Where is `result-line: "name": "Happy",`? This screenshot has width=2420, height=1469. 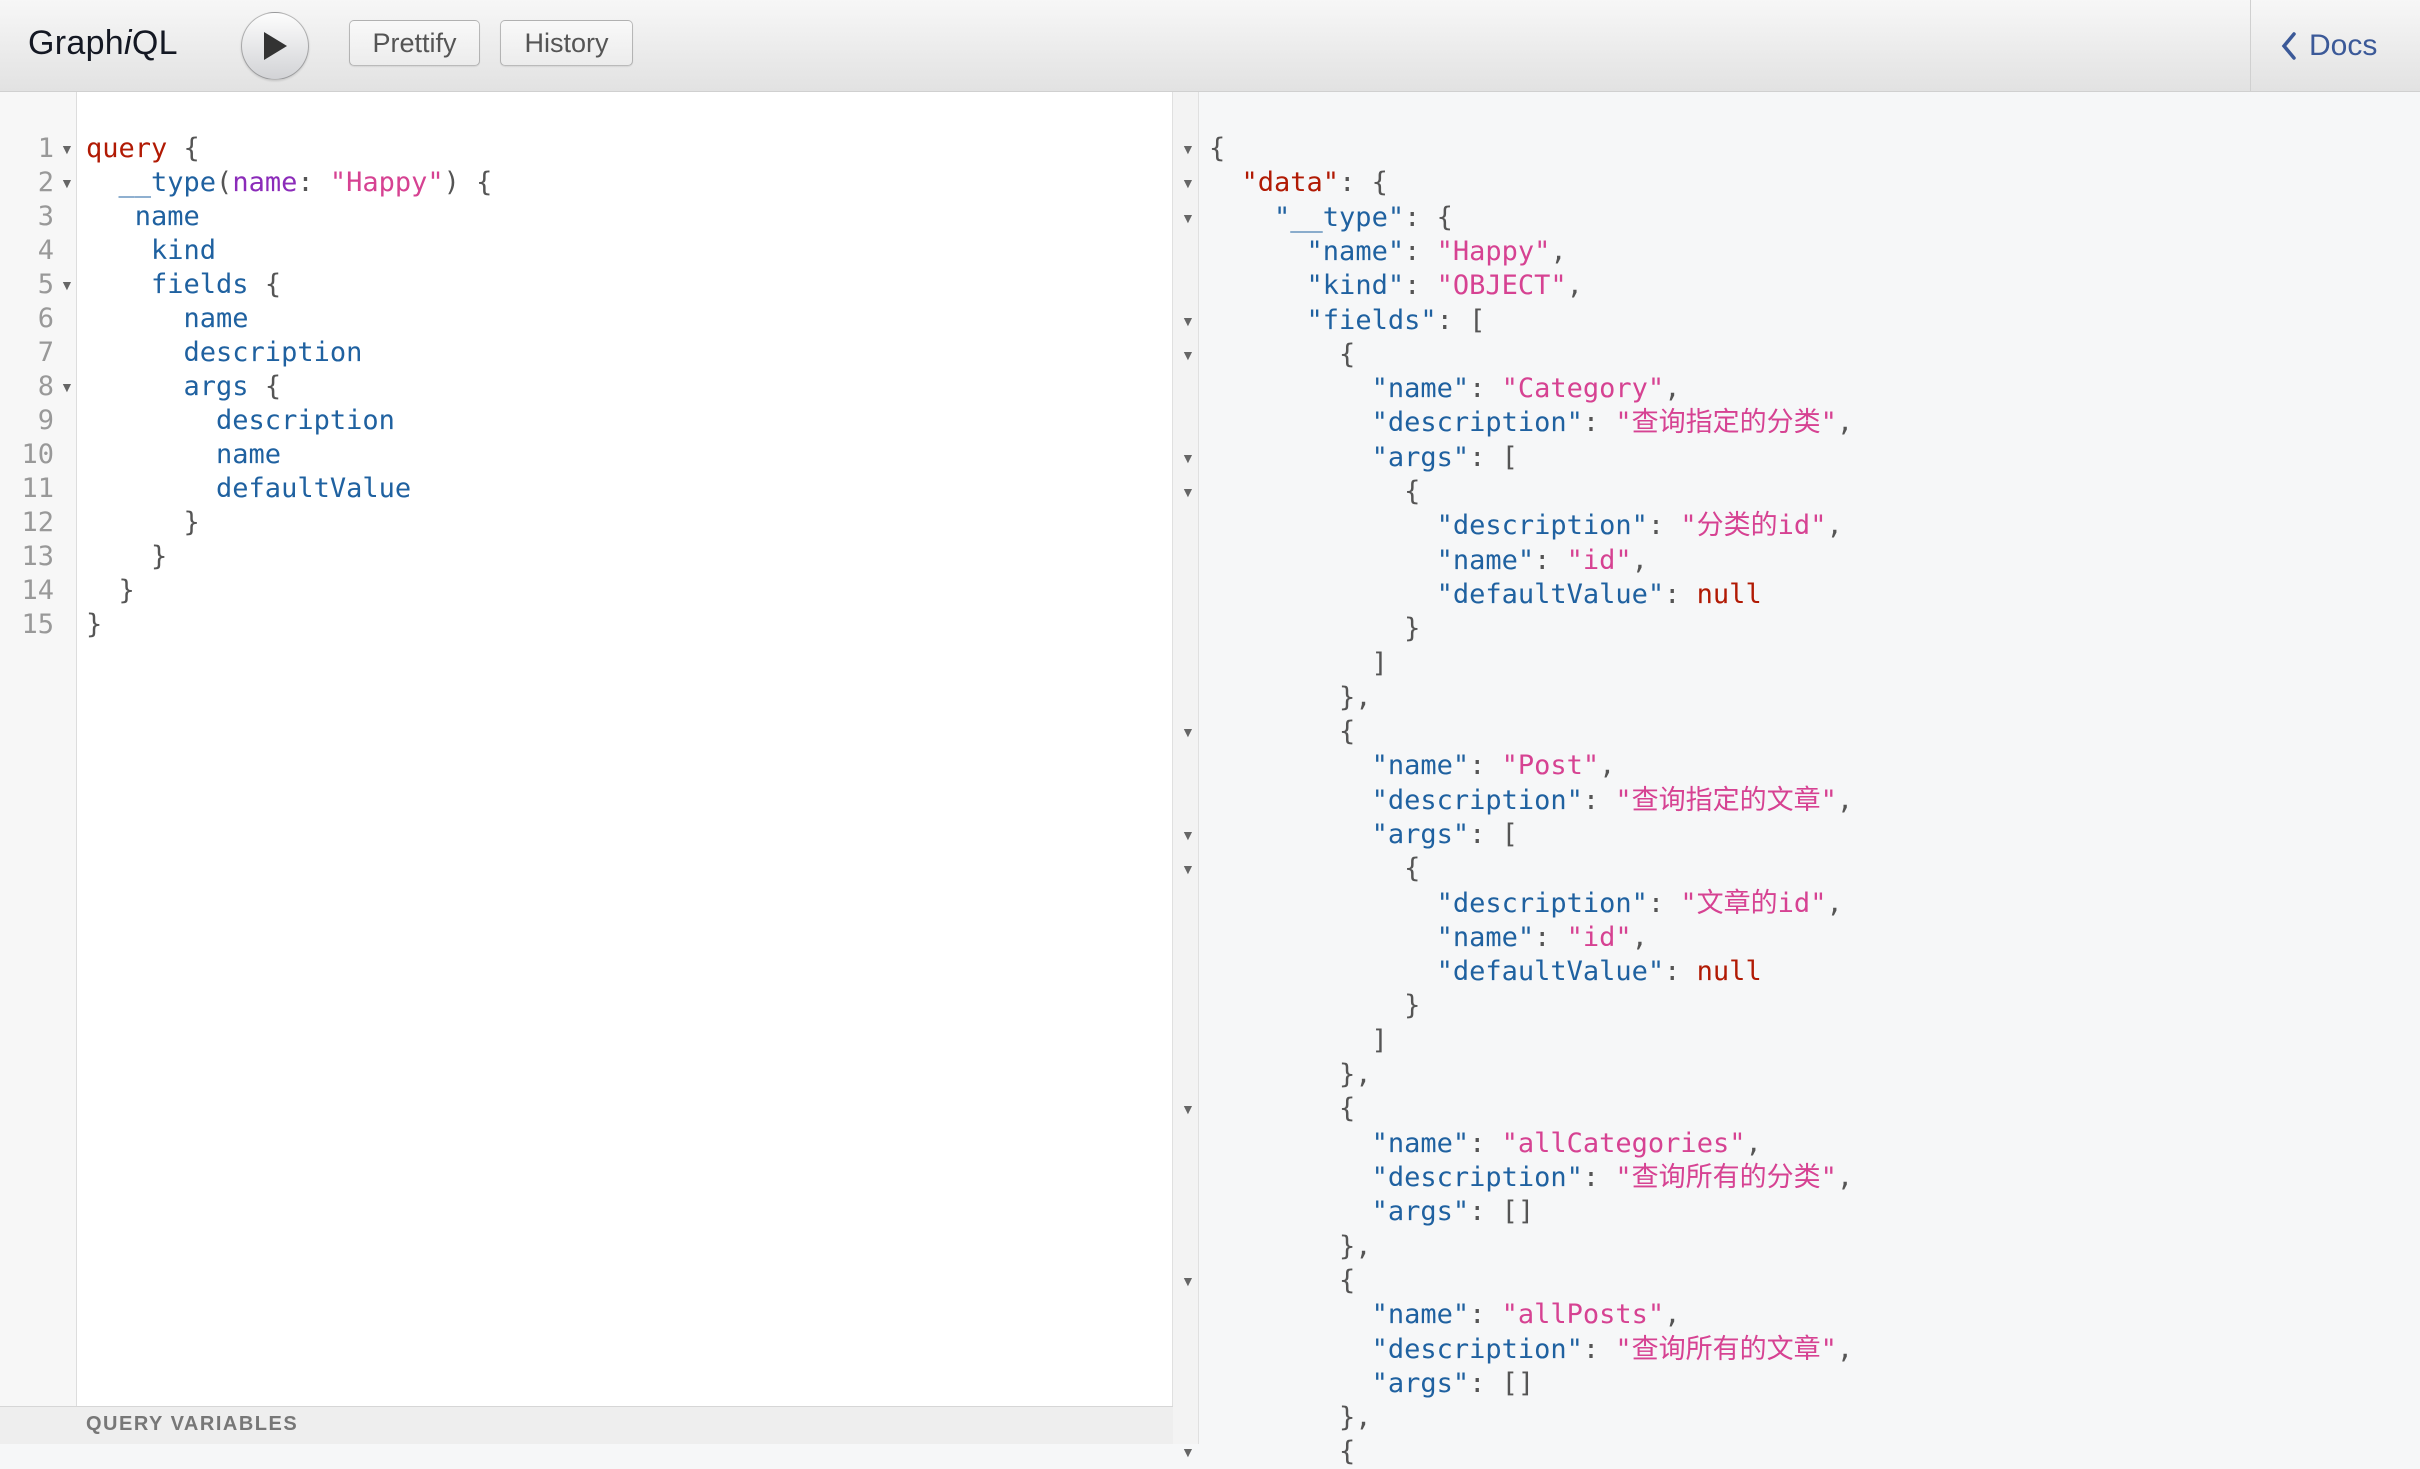 result-line: "name": "Happy", is located at coordinates (1388, 252).